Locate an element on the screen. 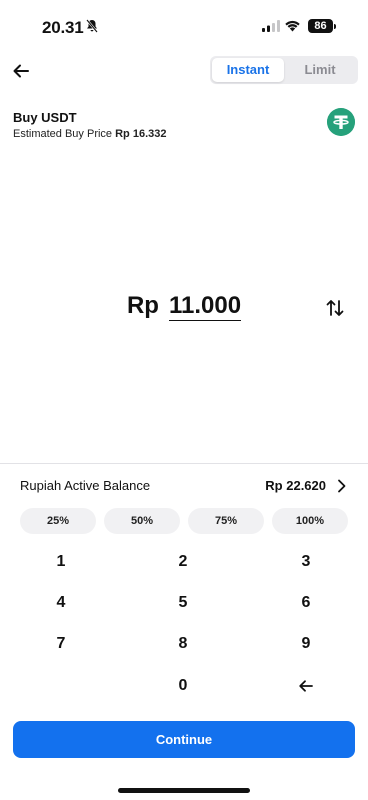  backspace-arrow-icon is located at coordinates (306, 686).